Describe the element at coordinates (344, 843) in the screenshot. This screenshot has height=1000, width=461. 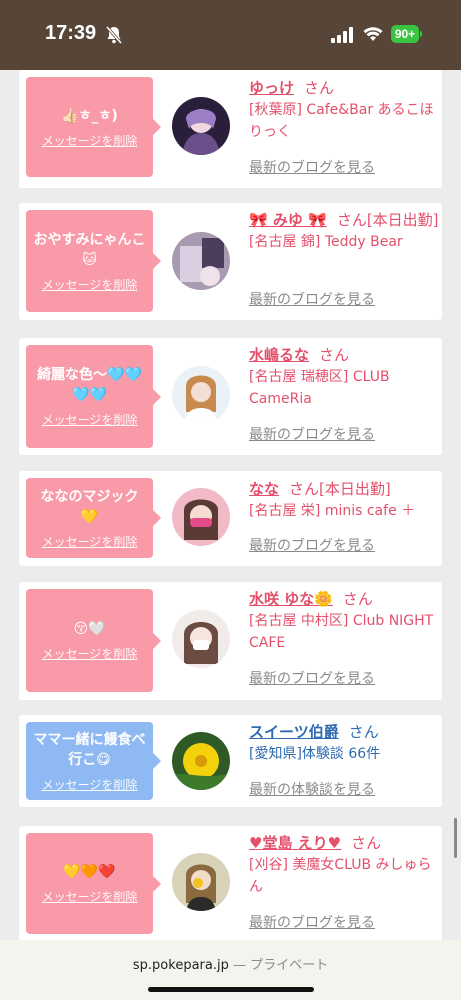
I see `name-line: ♥堂島 えり♥ さん` at that location.